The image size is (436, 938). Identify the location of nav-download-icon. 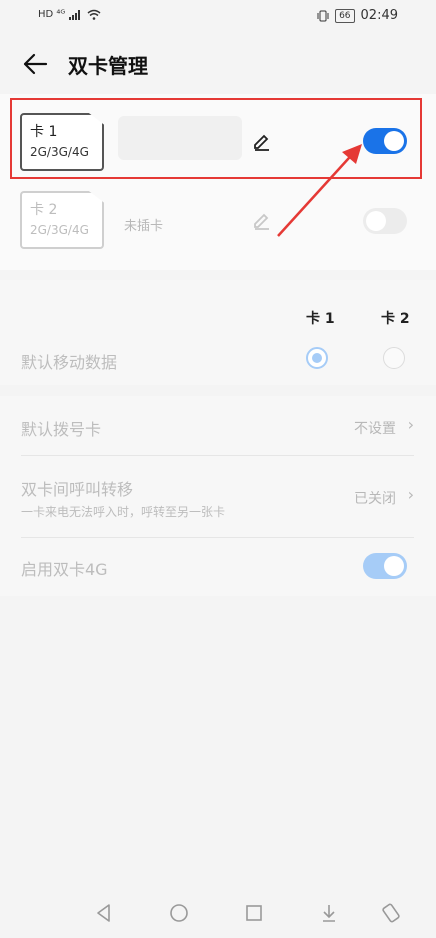
(329, 913).